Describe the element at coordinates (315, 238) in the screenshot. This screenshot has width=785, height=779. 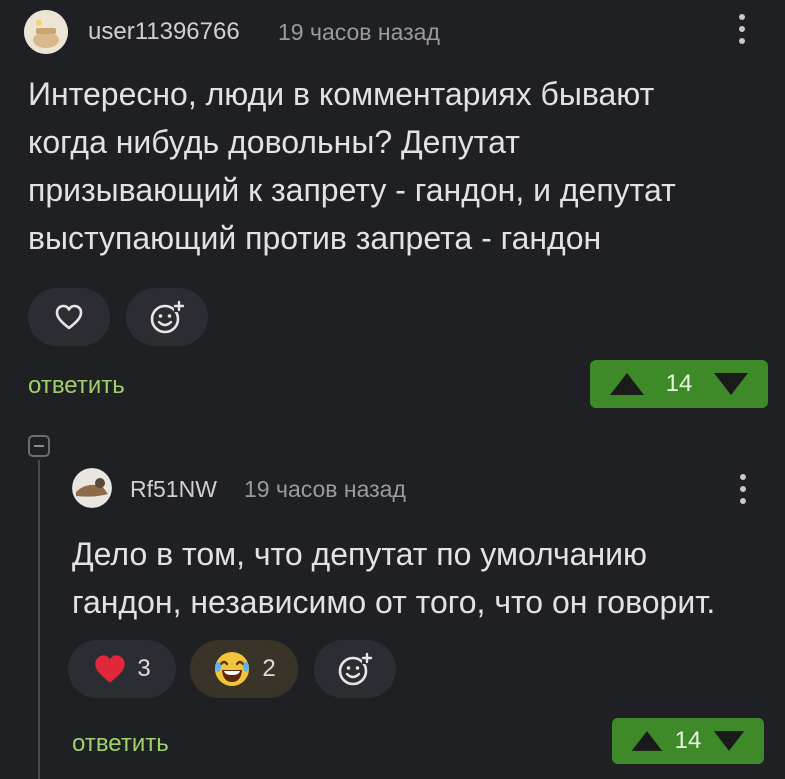
I see `text-line: выступающий против запрета - гандон` at that location.